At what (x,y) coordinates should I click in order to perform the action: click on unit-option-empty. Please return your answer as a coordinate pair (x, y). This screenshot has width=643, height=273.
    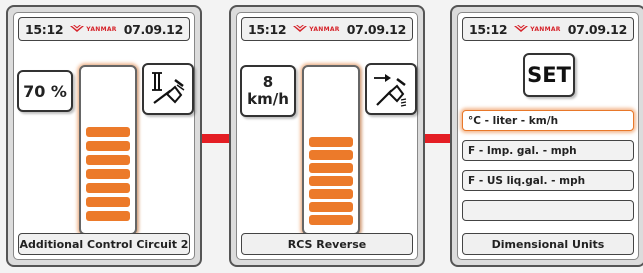
    Looking at the image, I should click on (548, 210).